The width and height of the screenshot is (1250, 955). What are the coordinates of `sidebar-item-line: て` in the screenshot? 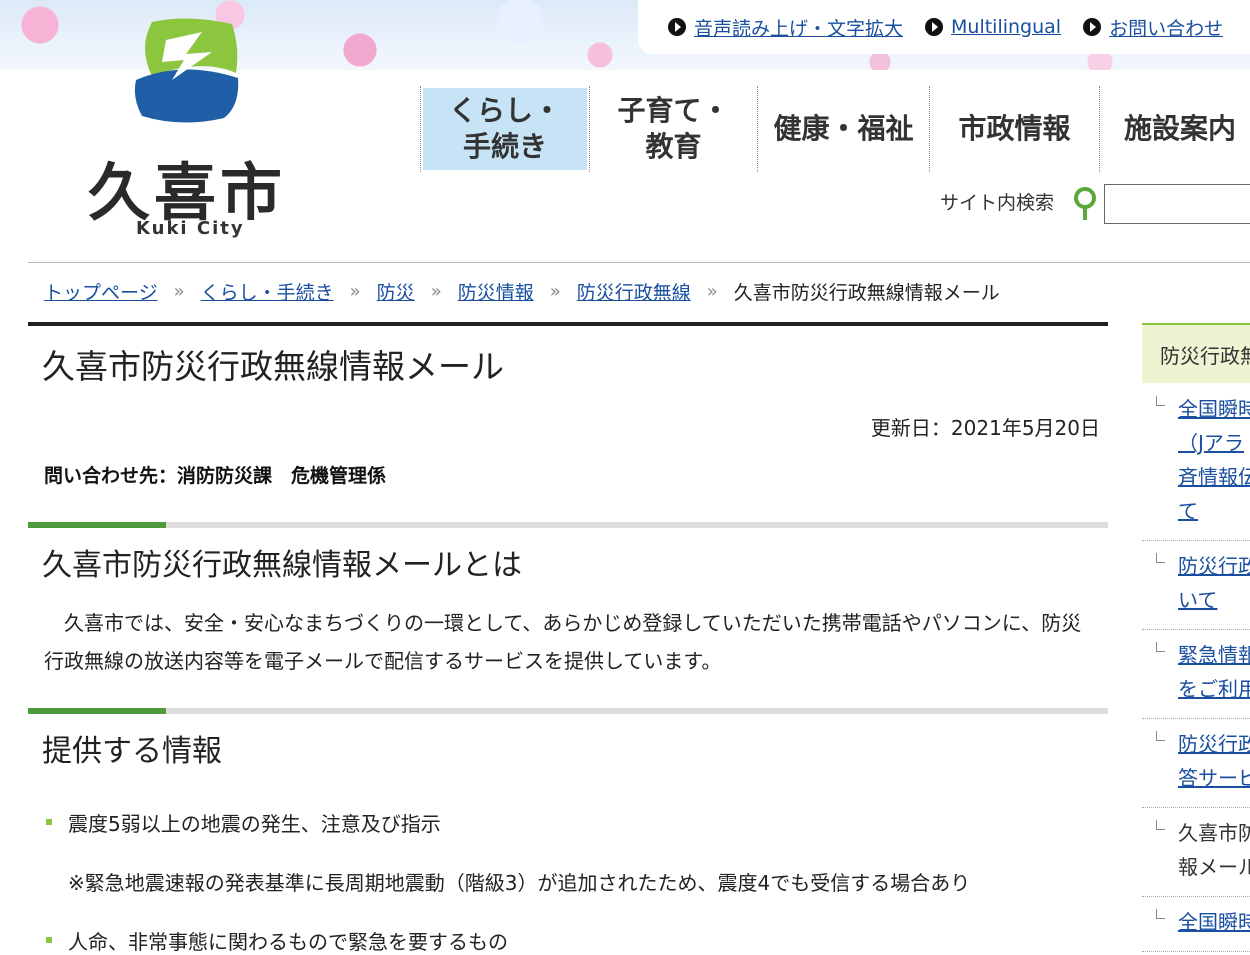 It's located at (1188, 511).